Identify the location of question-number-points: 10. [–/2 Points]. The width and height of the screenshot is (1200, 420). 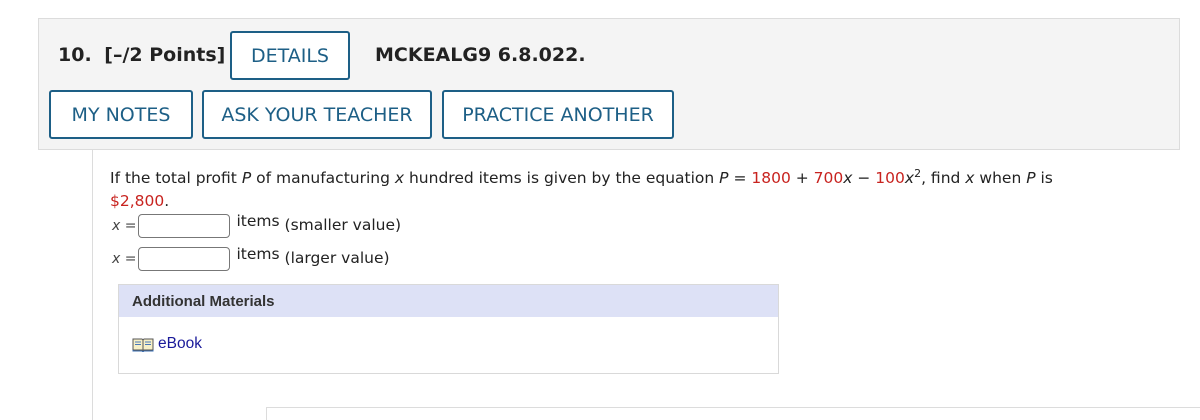
(141, 55).